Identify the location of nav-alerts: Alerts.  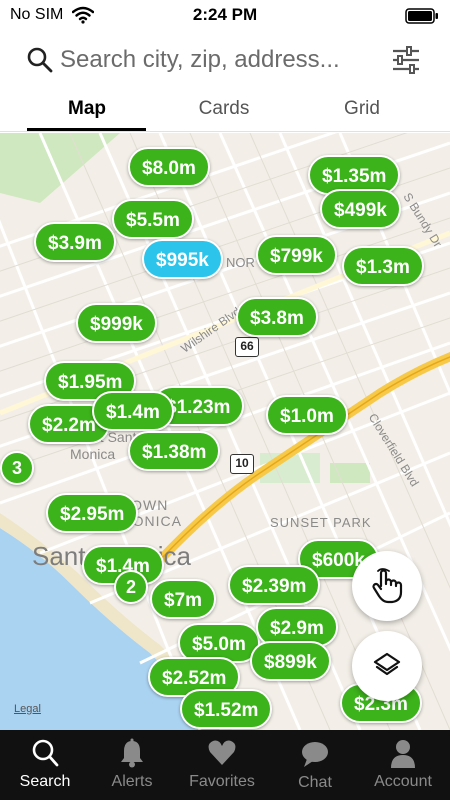
(132, 765).